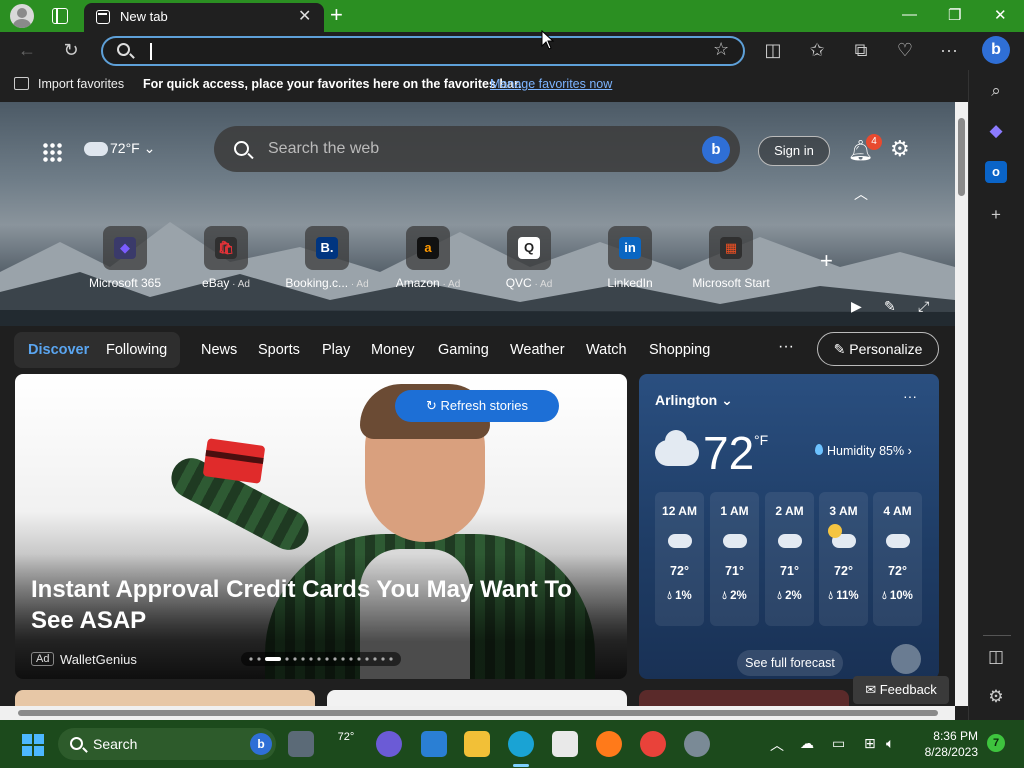 The image size is (1024, 768). I want to click on taskbar-search-box: Search b, so click(167, 744).